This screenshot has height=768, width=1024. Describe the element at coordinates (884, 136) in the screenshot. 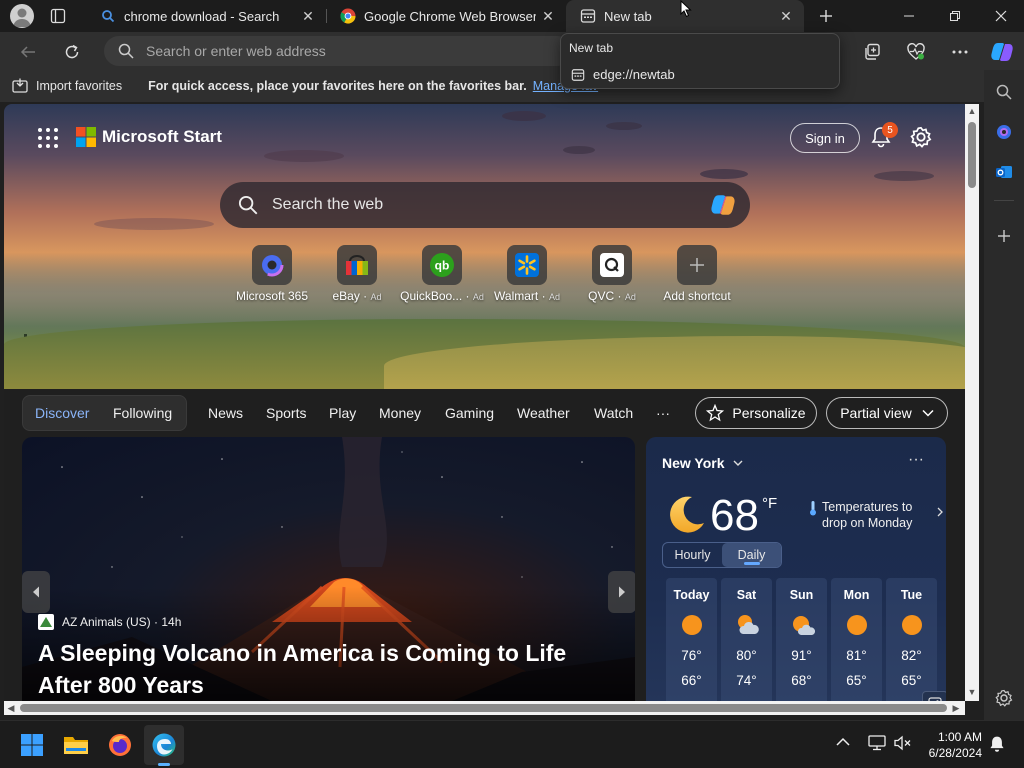

I see `notifications-button: 5` at that location.